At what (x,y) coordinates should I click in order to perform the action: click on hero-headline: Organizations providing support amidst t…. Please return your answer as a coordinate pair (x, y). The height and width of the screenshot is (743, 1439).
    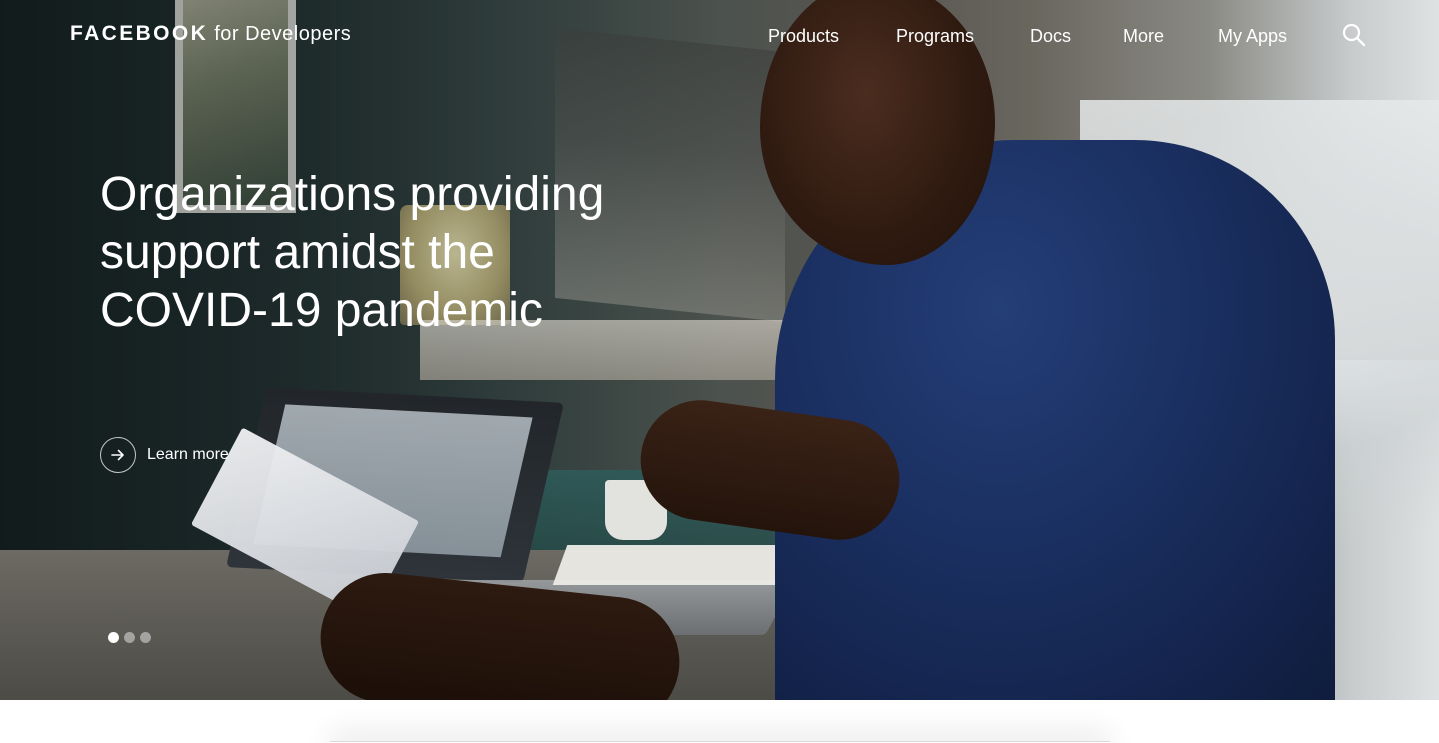
    Looking at the image, I should click on (352, 252).